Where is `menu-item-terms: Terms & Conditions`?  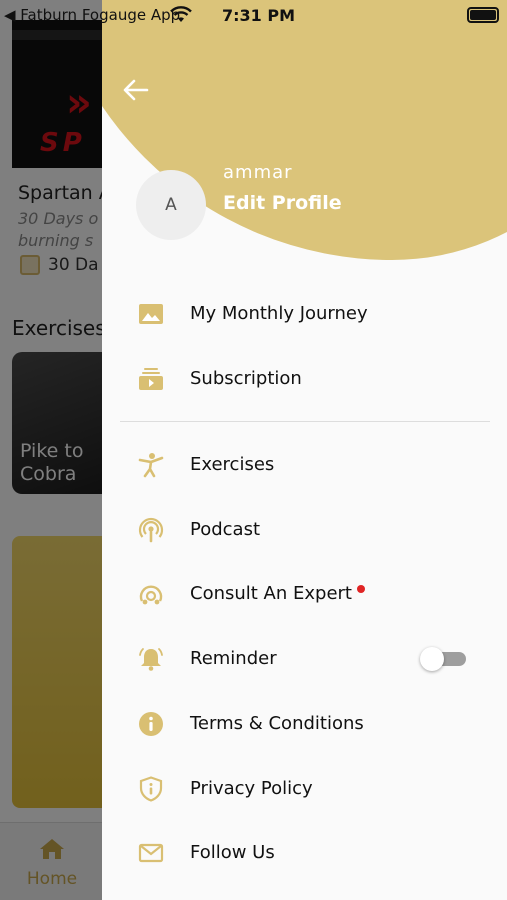
menu-item-terms: Terms & Conditions is located at coordinates (304, 724).